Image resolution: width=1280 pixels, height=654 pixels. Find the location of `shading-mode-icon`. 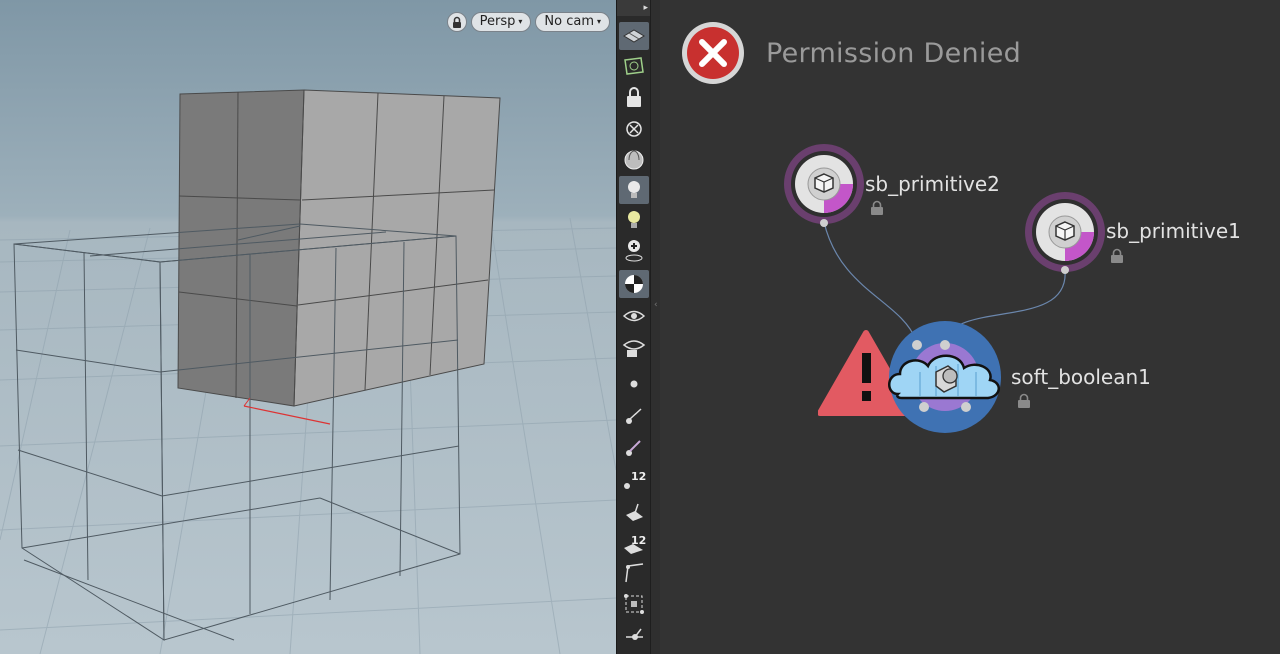

shading-mode-icon is located at coordinates (634, 284).